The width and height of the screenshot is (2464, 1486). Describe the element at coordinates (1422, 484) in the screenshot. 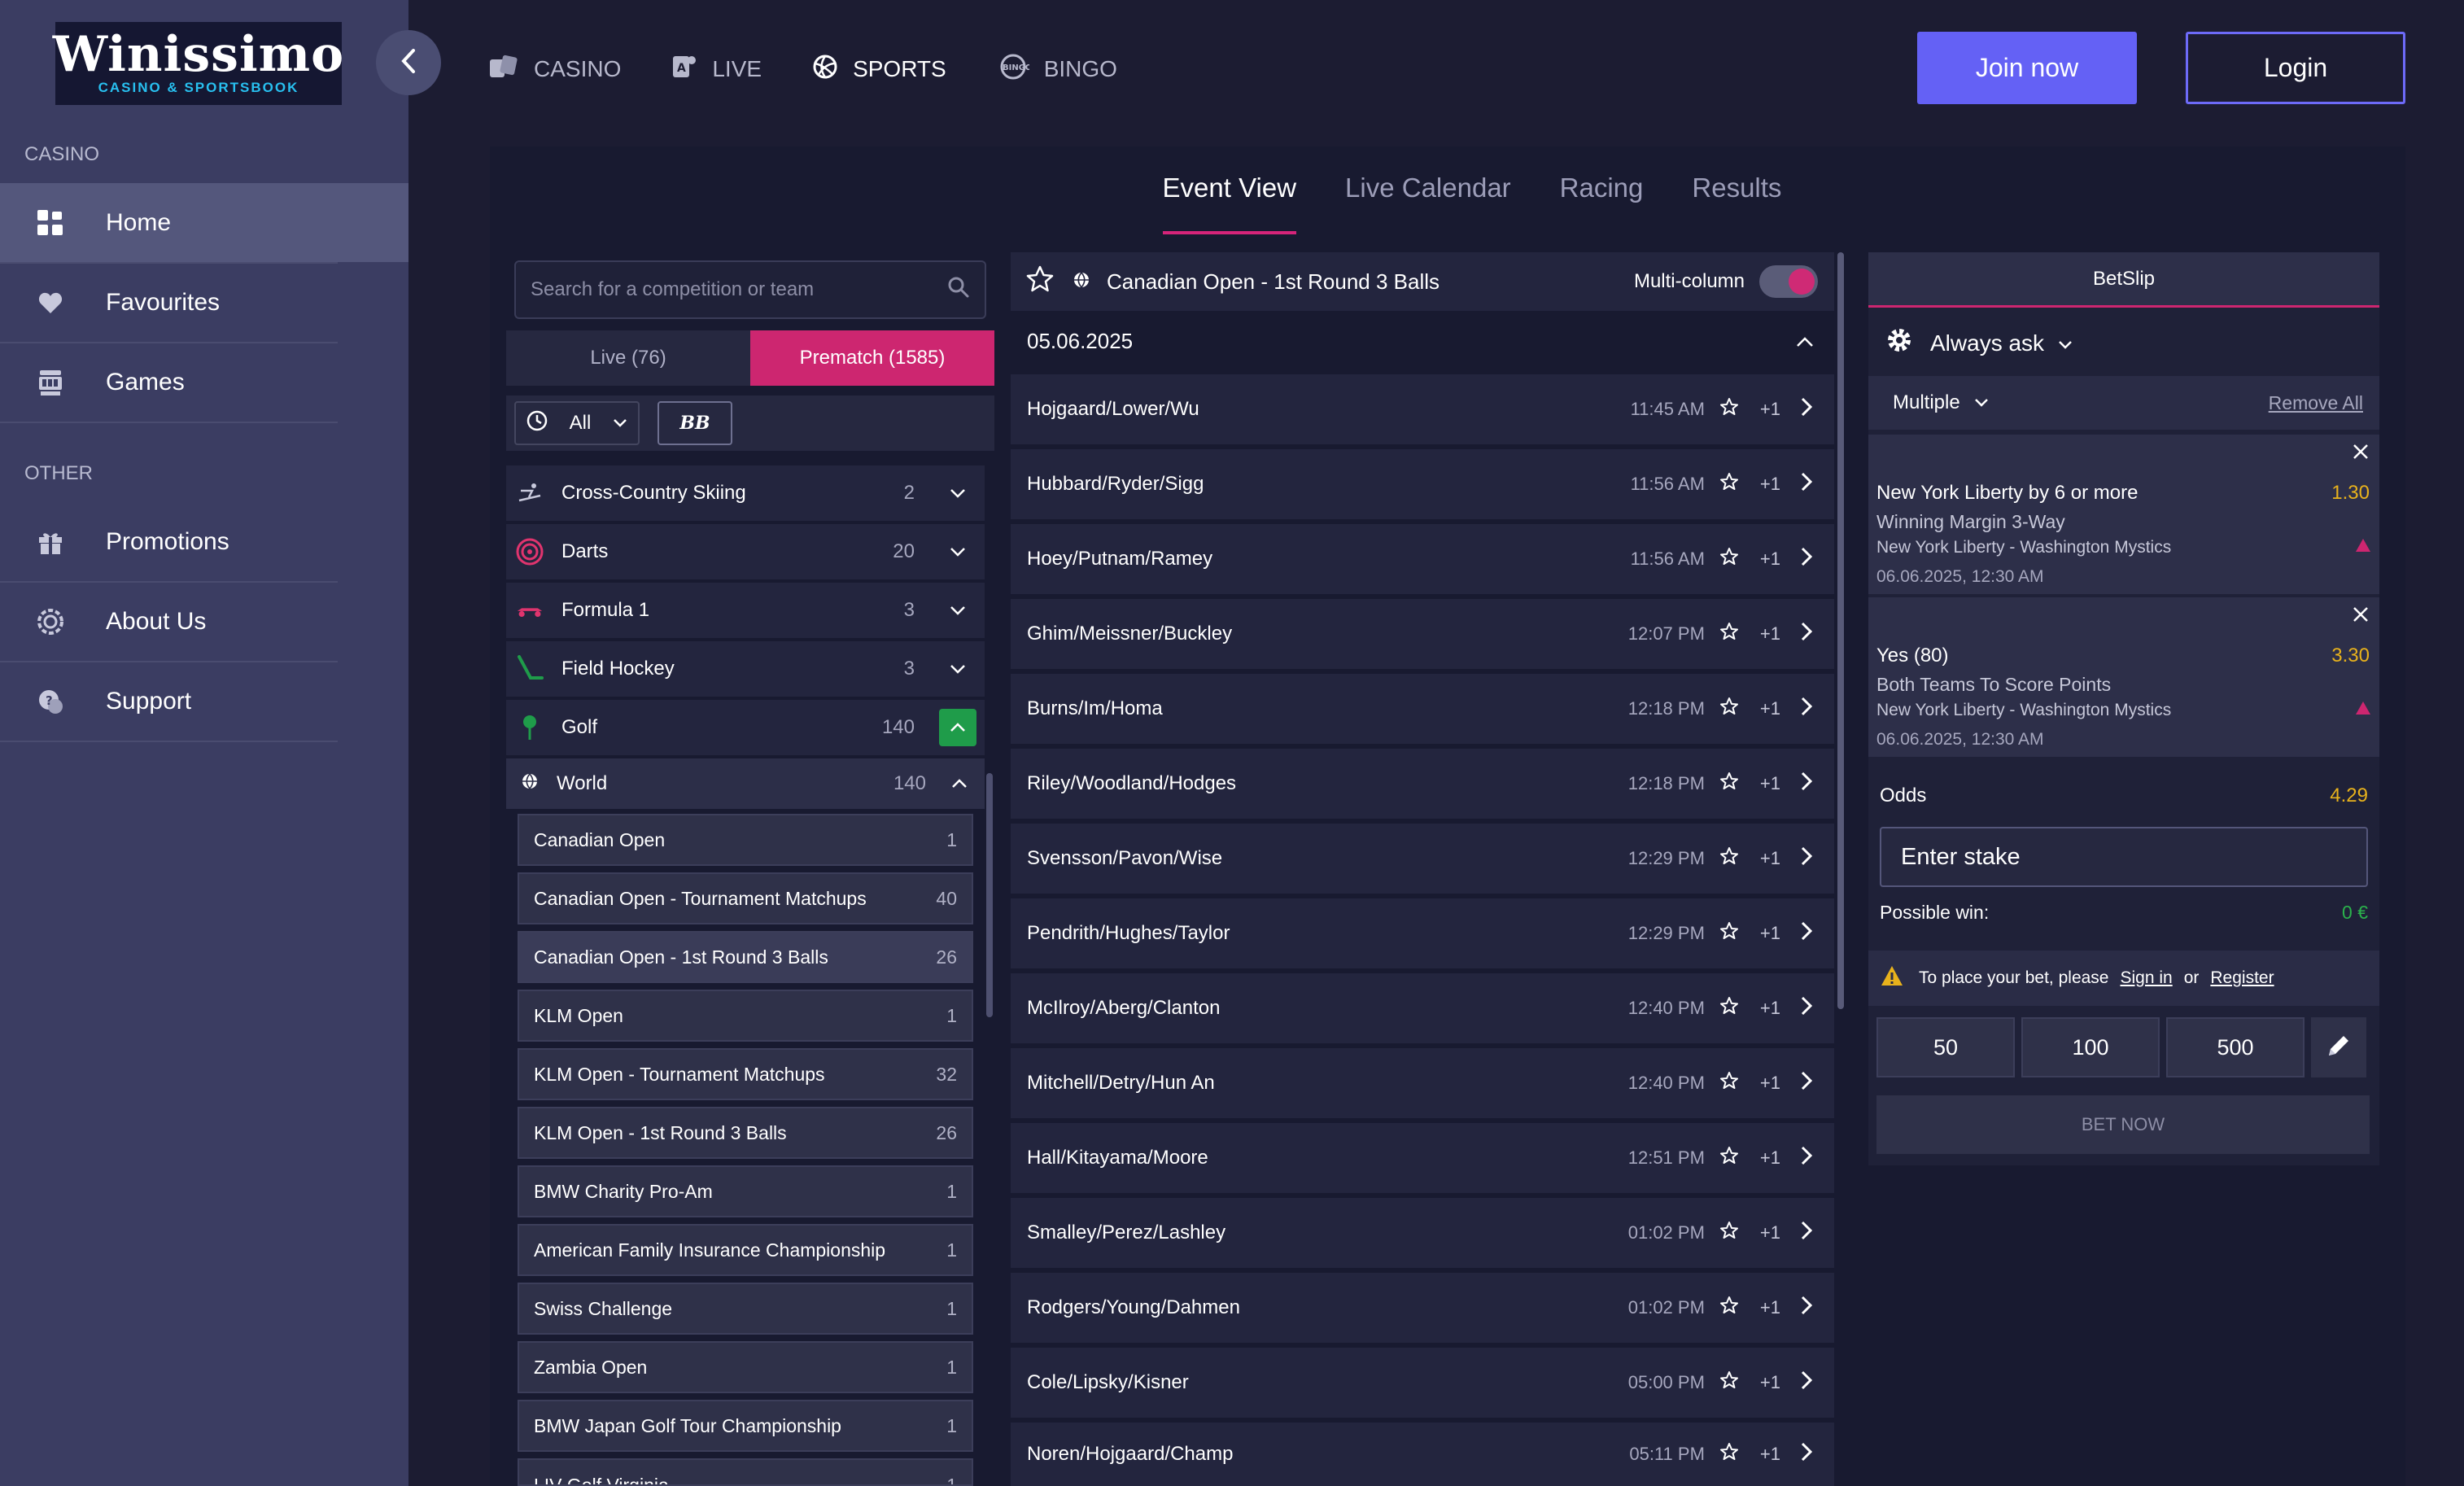

I see `event-row: Hubbard/Ryder/Sigg 11:56 AM +1` at that location.